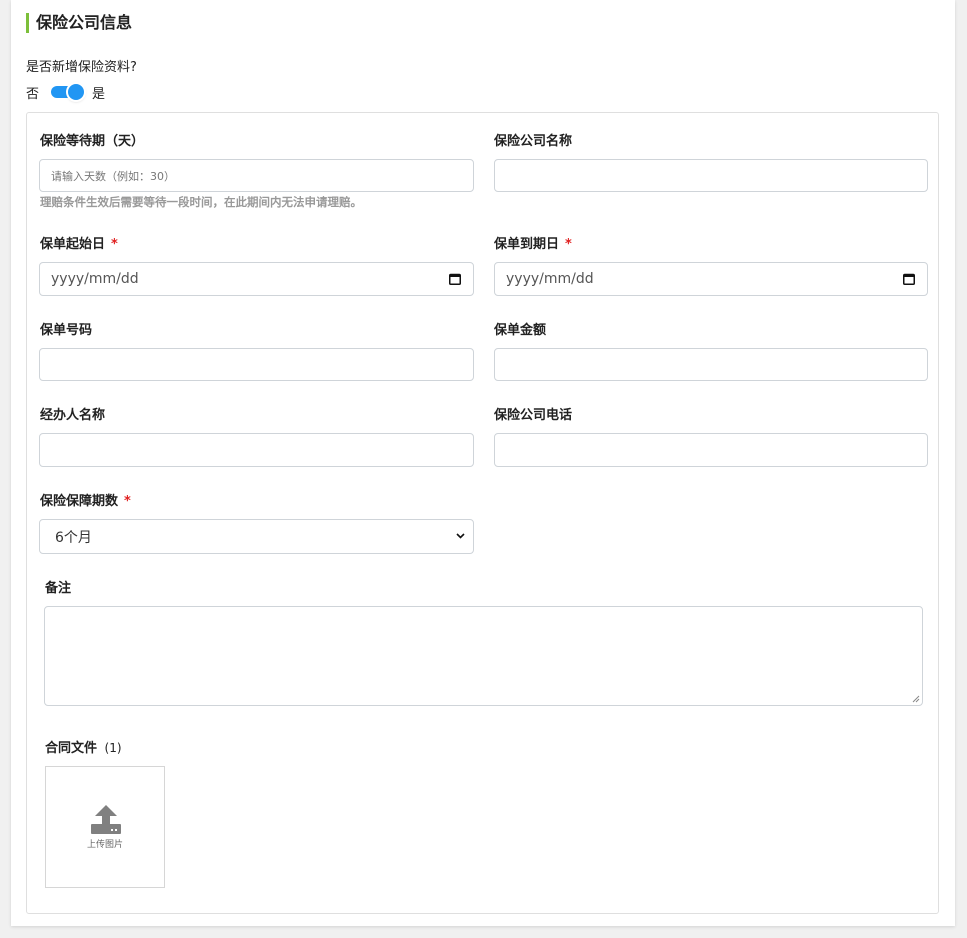  I want to click on company-phone-label: 保险公司电话, so click(533, 415).